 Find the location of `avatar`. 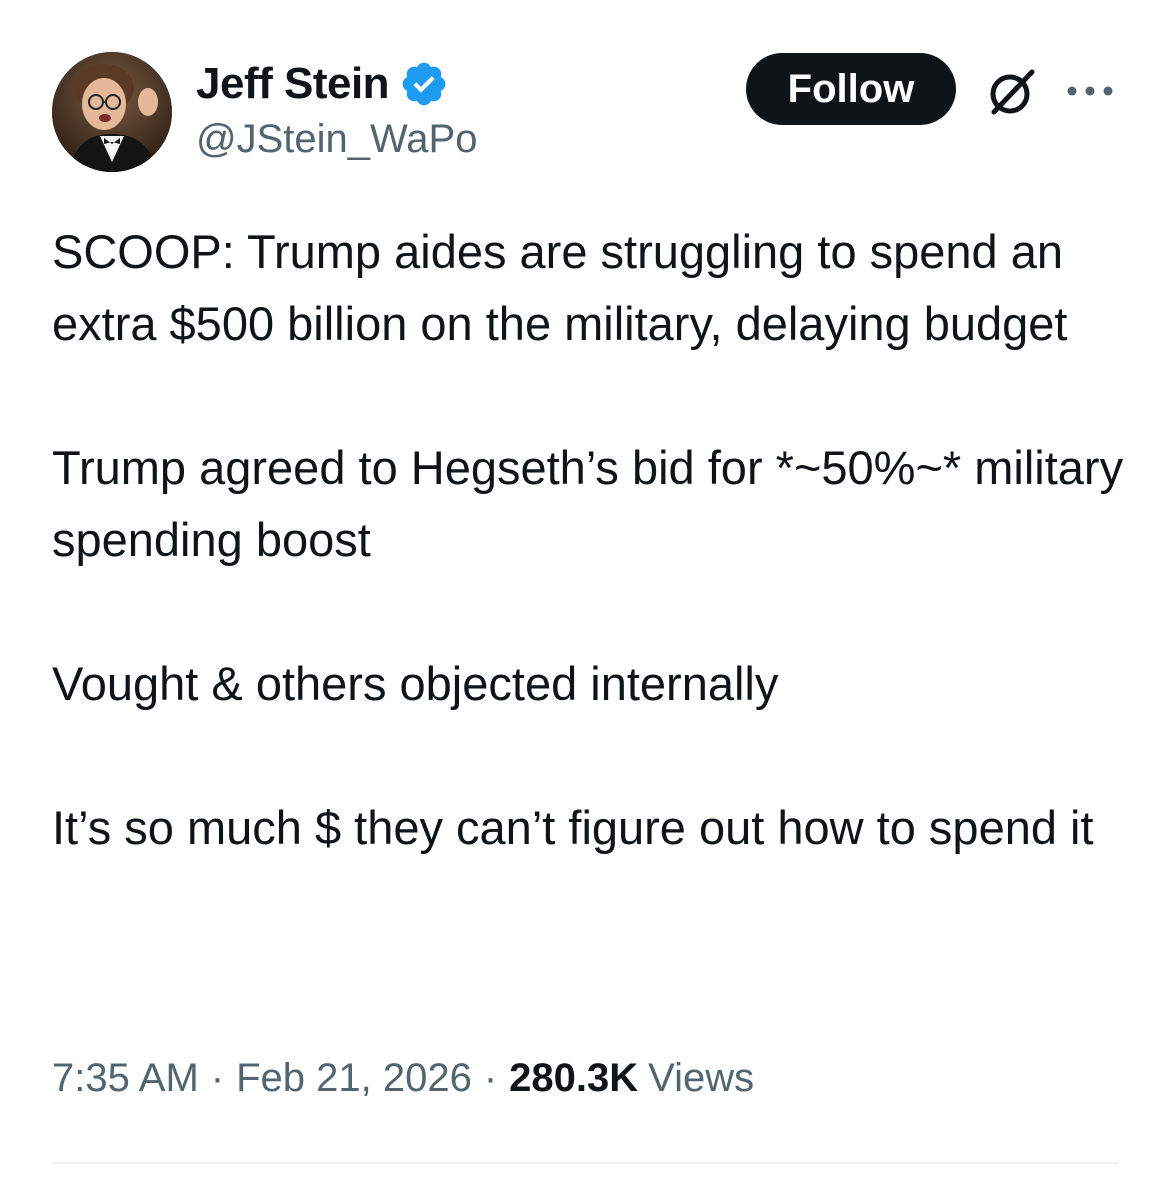

avatar is located at coordinates (112, 112).